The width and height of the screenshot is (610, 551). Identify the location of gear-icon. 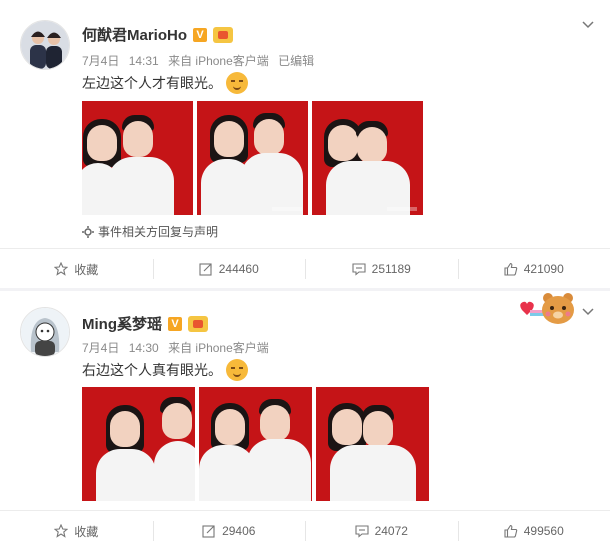
(88, 231).